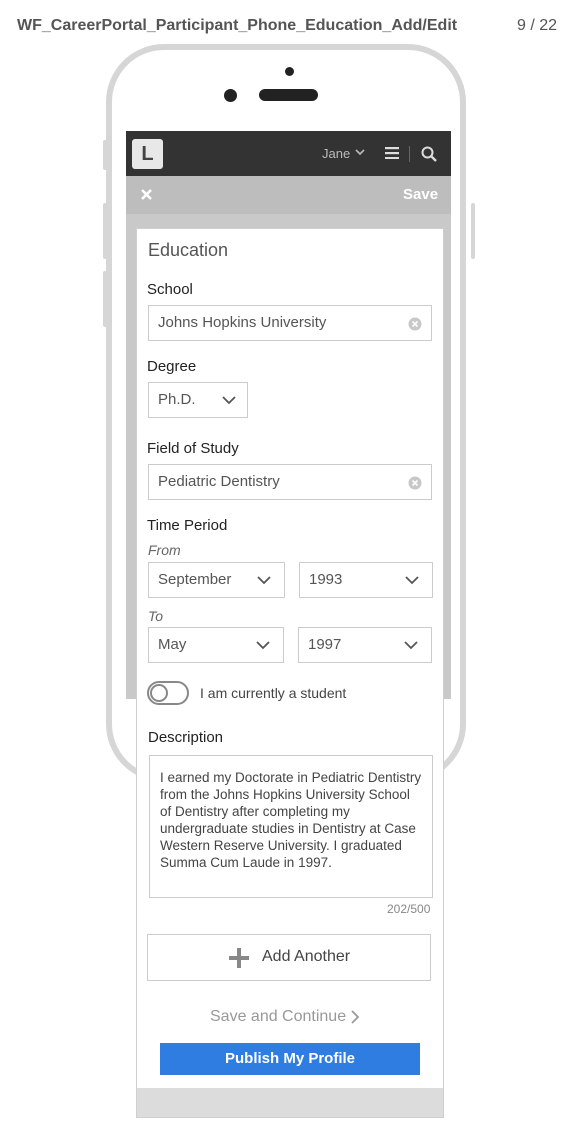  What do you see at coordinates (306, 956) in the screenshot?
I see `add-another-label: Add Another` at bounding box center [306, 956].